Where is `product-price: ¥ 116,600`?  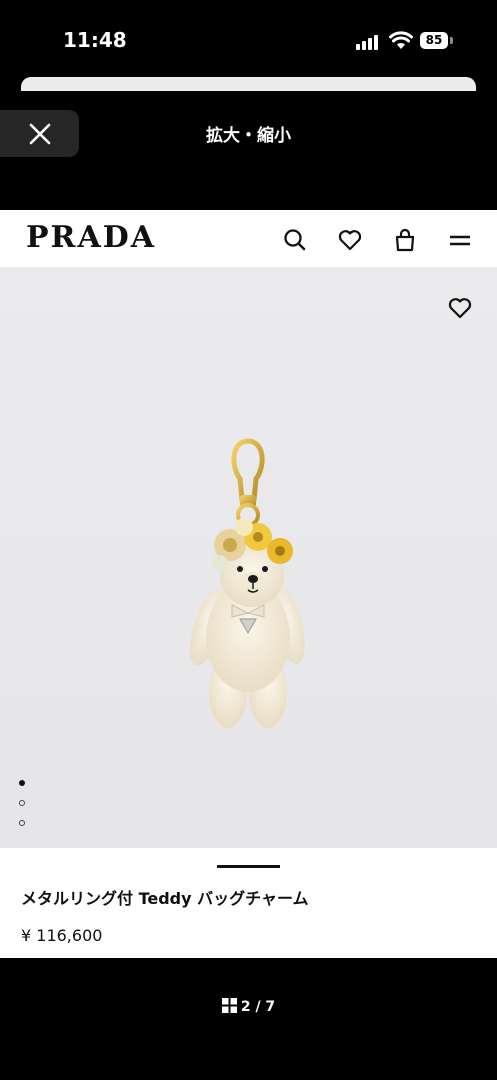
product-price: ¥ 116,600 is located at coordinates (62, 935).